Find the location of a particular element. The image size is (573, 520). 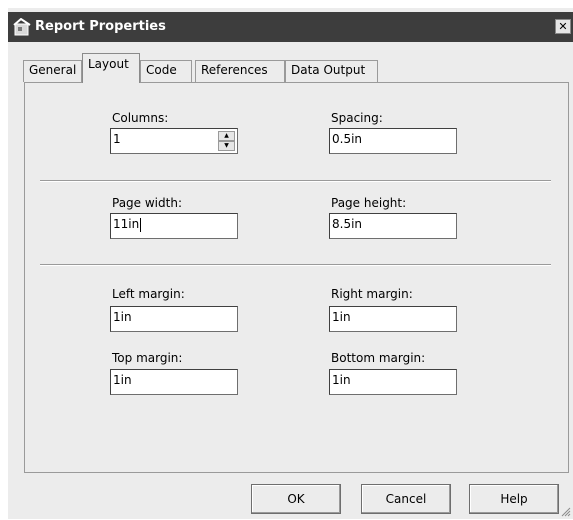

spacing-value: 0.5in is located at coordinates (347, 139).